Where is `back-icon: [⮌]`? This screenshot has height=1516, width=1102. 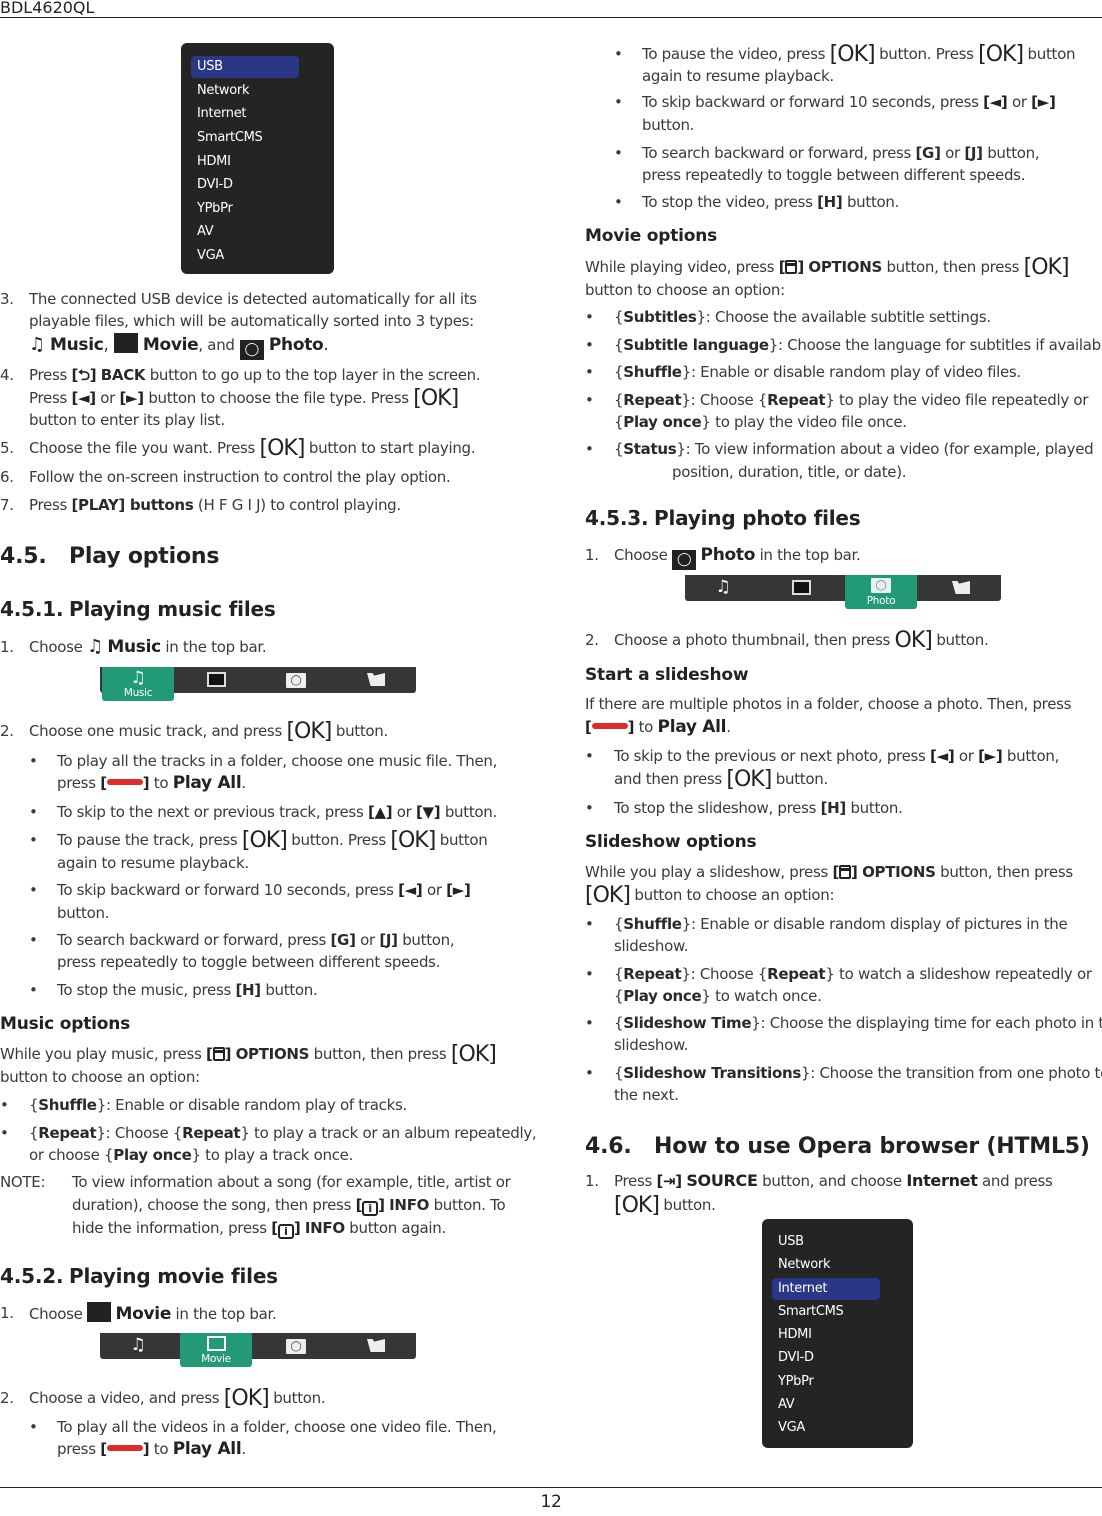
back-icon: [⮌] is located at coordinates (84, 375).